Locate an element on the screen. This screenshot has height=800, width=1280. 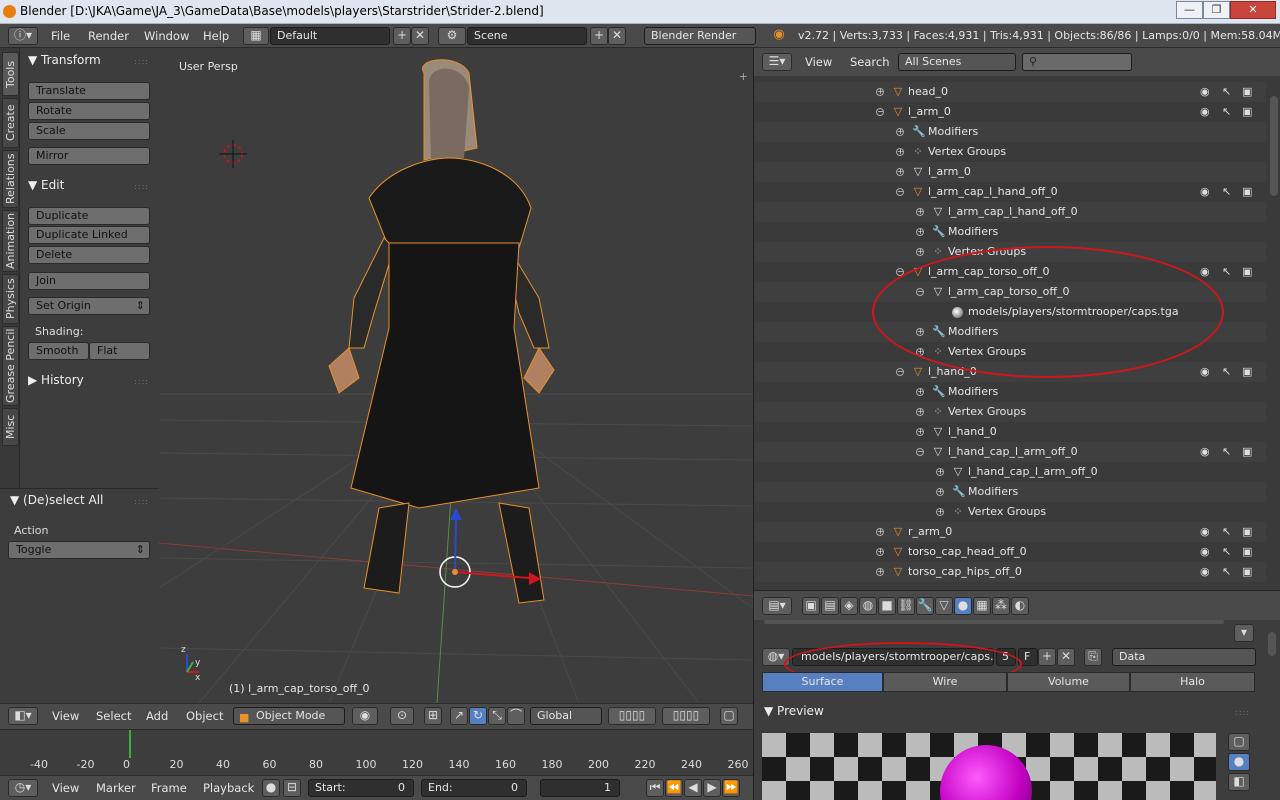
smooth-button: Smooth is located at coordinates (58, 351).